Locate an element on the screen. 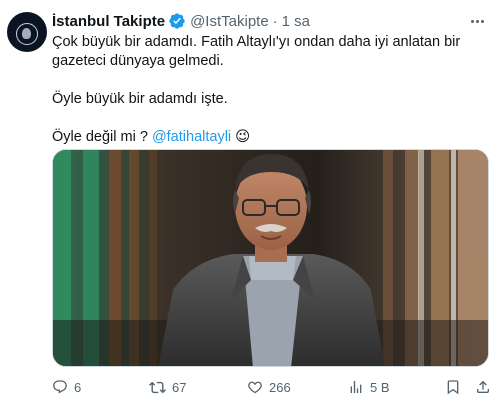 This screenshot has width=500, height=407. bookmark-icon is located at coordinates (453, 387).